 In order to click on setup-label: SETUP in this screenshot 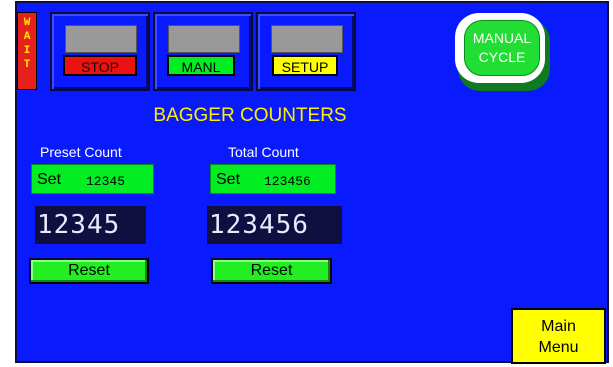, I will do `click(305, 65)`.